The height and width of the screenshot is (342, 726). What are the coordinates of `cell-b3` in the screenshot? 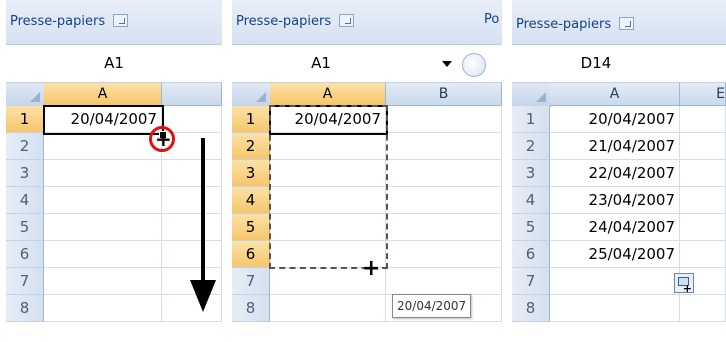 It's located at (444, 173).